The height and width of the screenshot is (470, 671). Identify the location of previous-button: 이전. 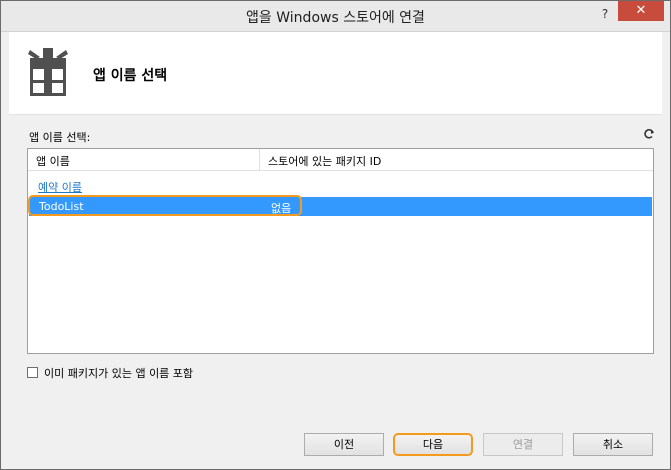
(344, 444).